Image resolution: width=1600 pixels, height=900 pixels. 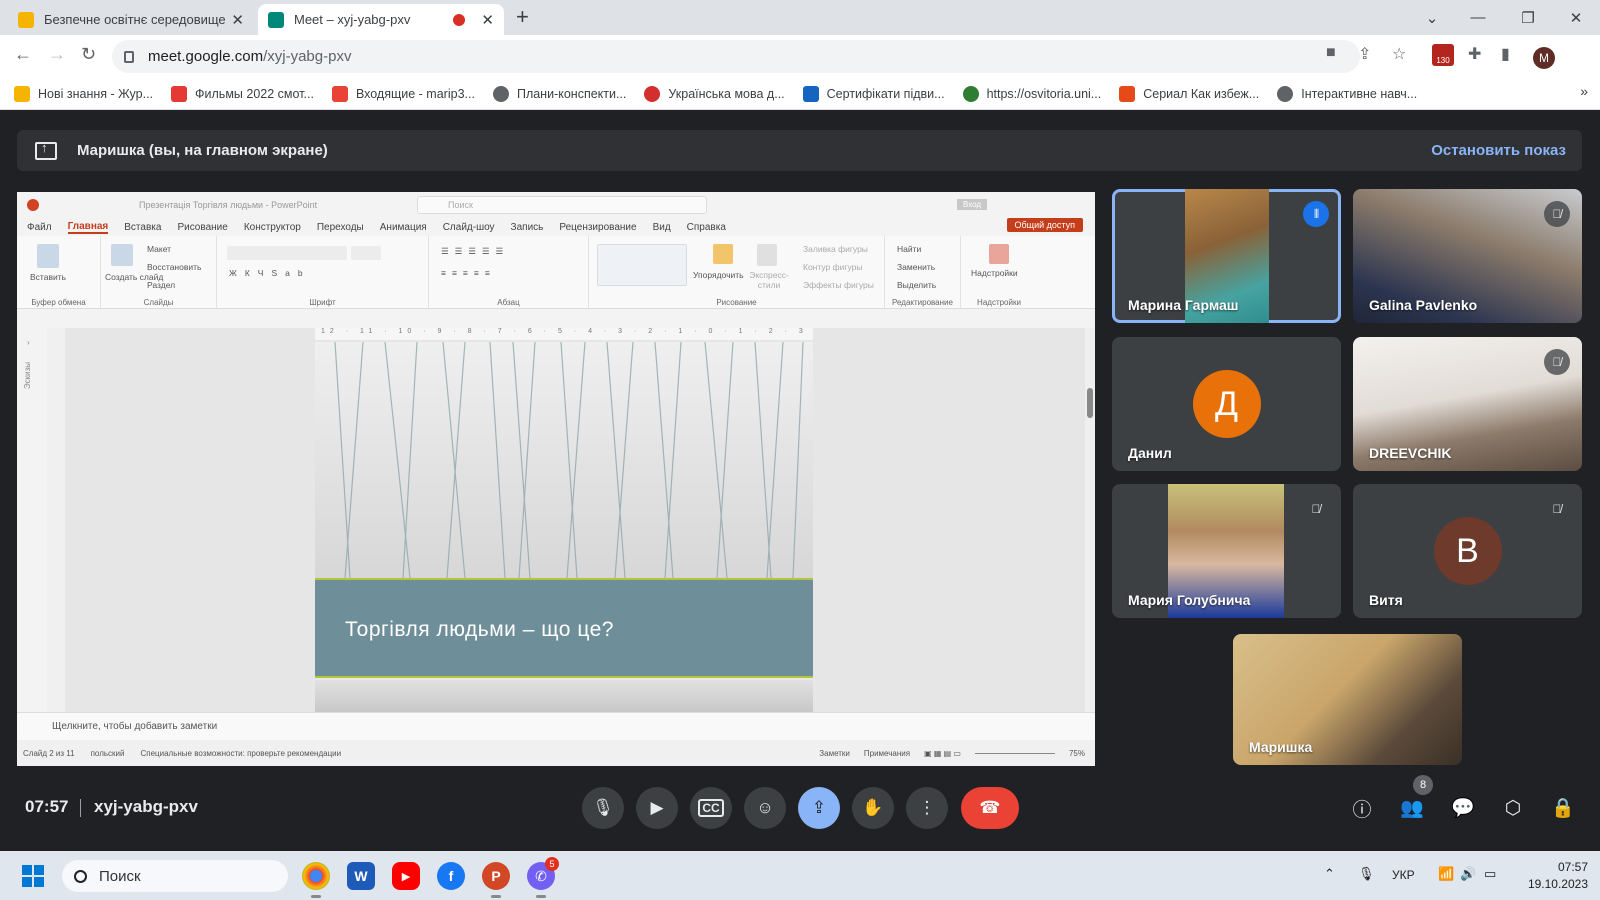 I want to click on ribbon-group-clipboard: Вставить Буфер обмена, so click(x=59, y=272).